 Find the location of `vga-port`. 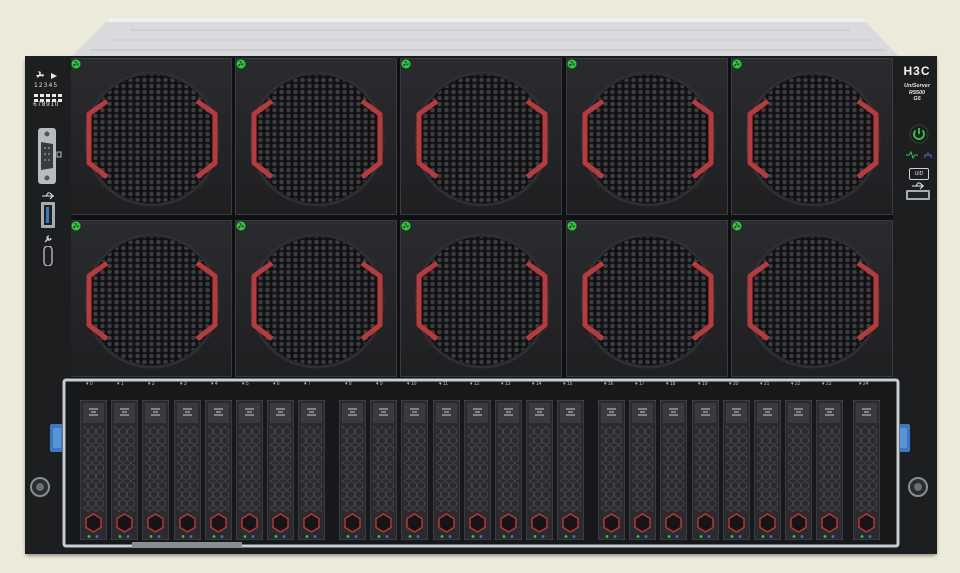

vga-port is located at coordinates (49, 156).